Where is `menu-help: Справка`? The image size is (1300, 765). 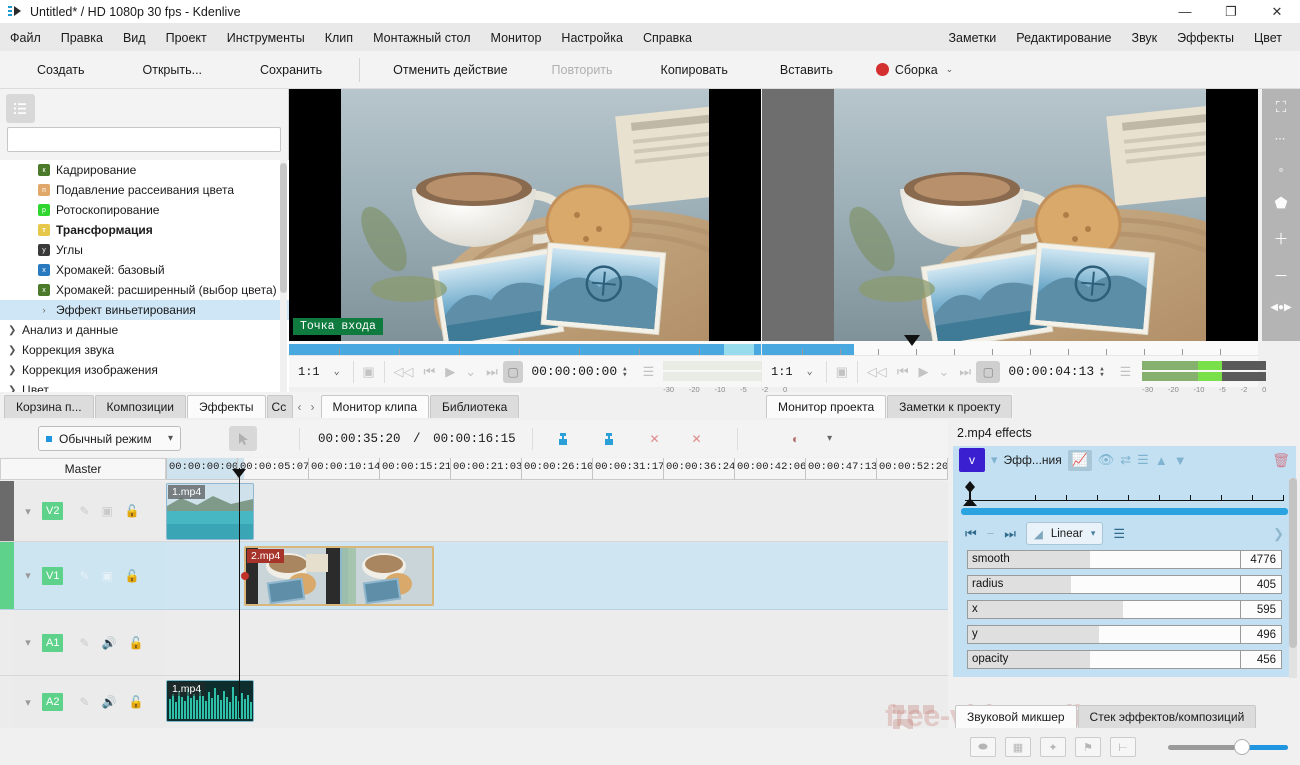 menu-help: Справка is located at coordinates (667, 38).